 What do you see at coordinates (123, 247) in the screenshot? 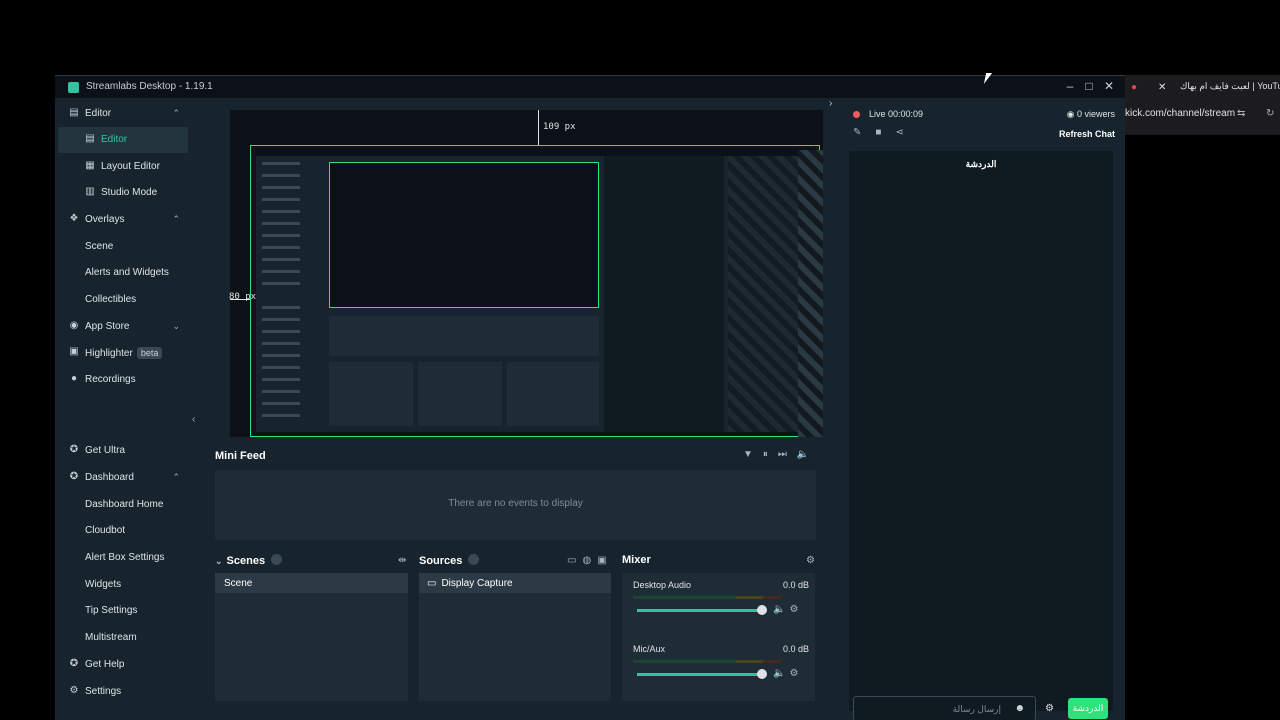
I see `sidebar-item-scene: Scene` at bounding box center [123, 247].